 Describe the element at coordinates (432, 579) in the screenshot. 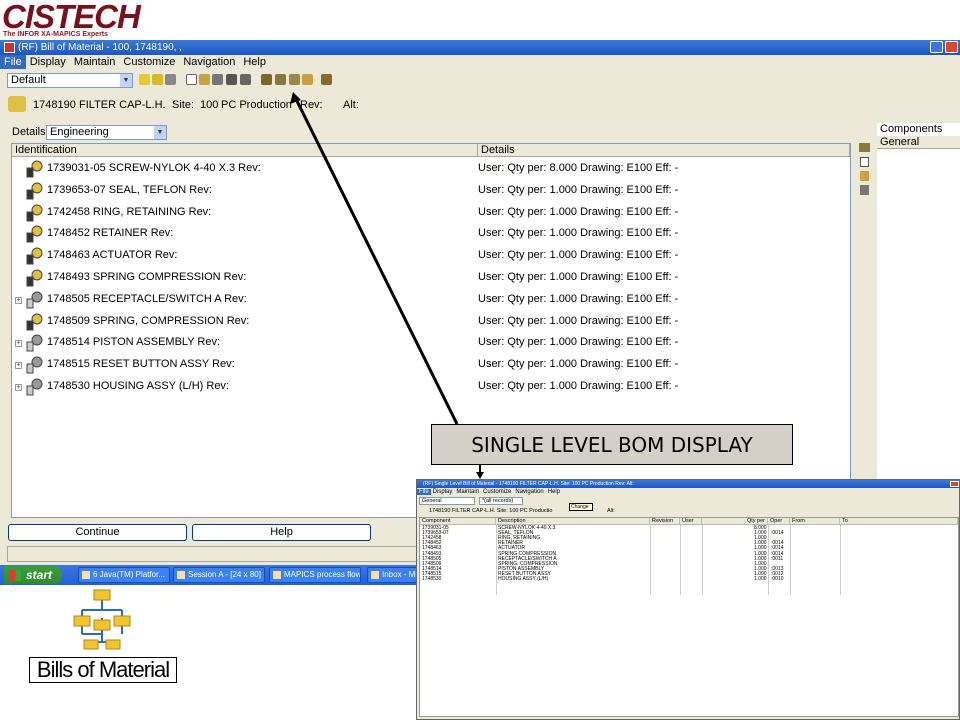

I see `inset-cell-component: 1748530` at that location.